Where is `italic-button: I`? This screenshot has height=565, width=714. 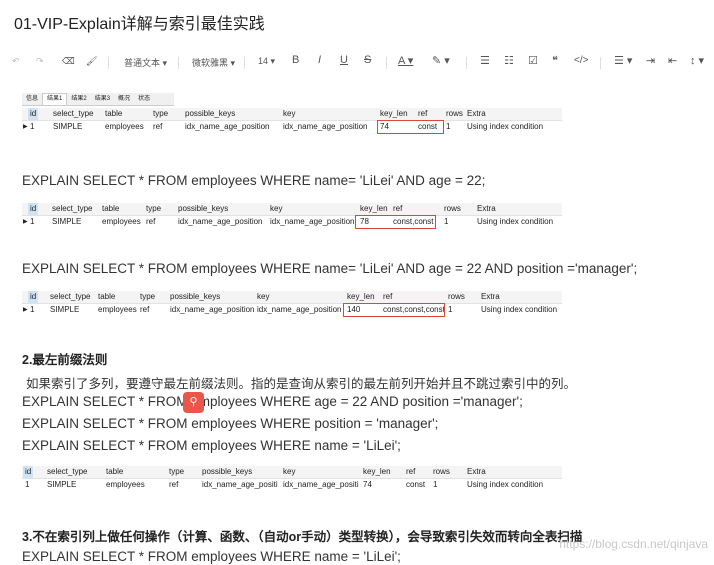 italic-button: I is located at coordinates (319, 60).